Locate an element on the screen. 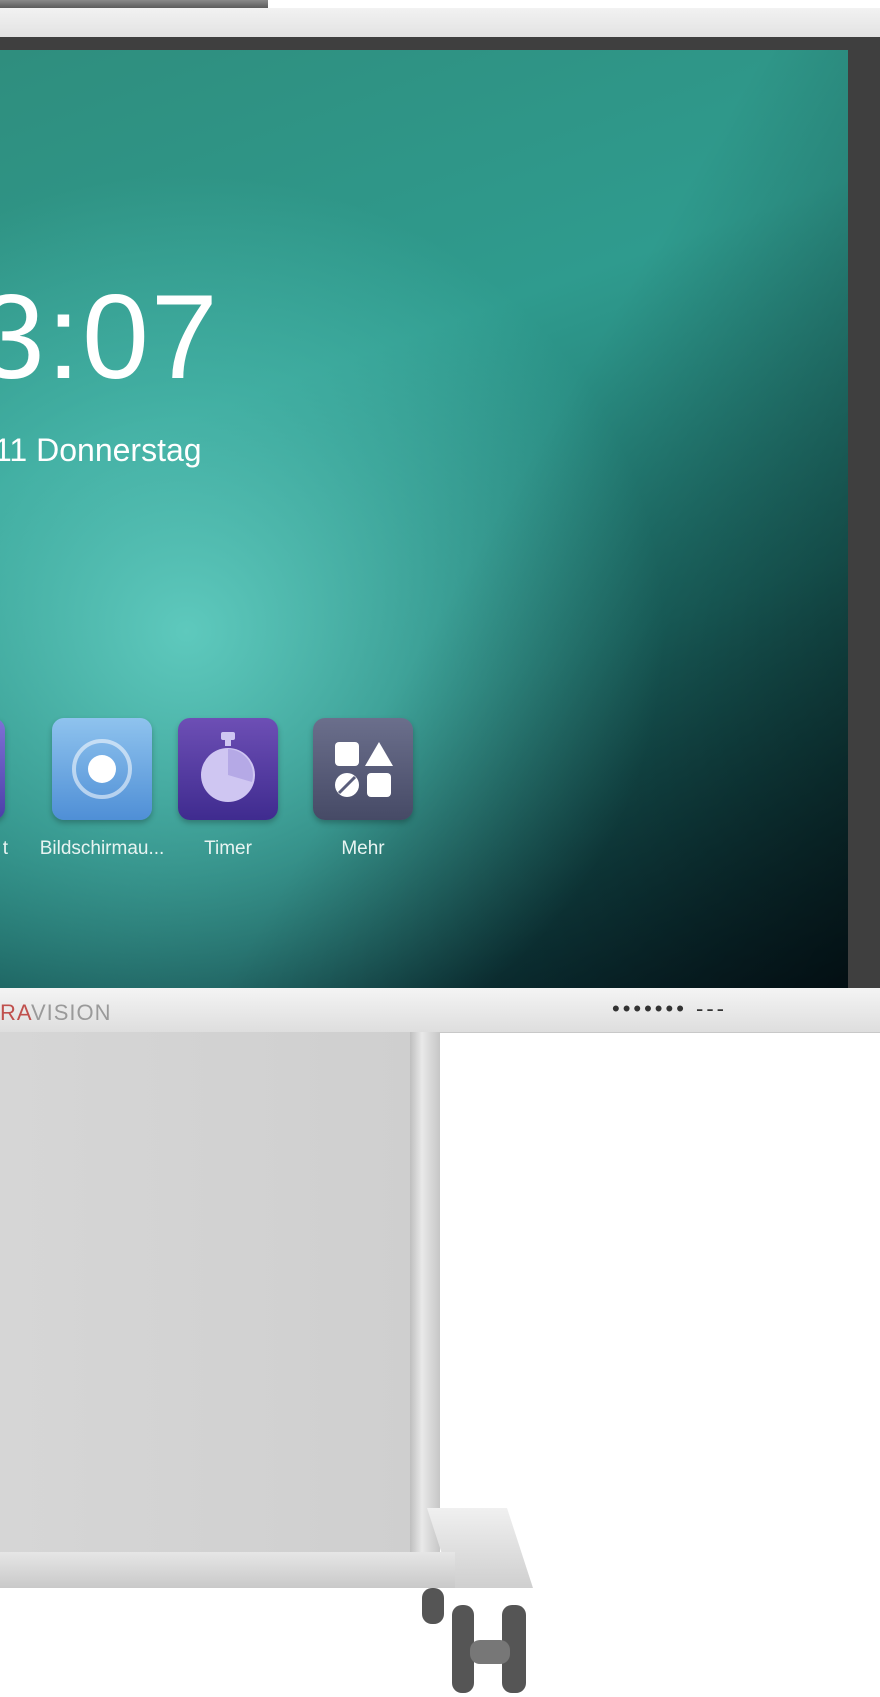 The width and height of the screenshot is (880, 1697). clock-time: 3:07 is located at coordinates (110, 337).